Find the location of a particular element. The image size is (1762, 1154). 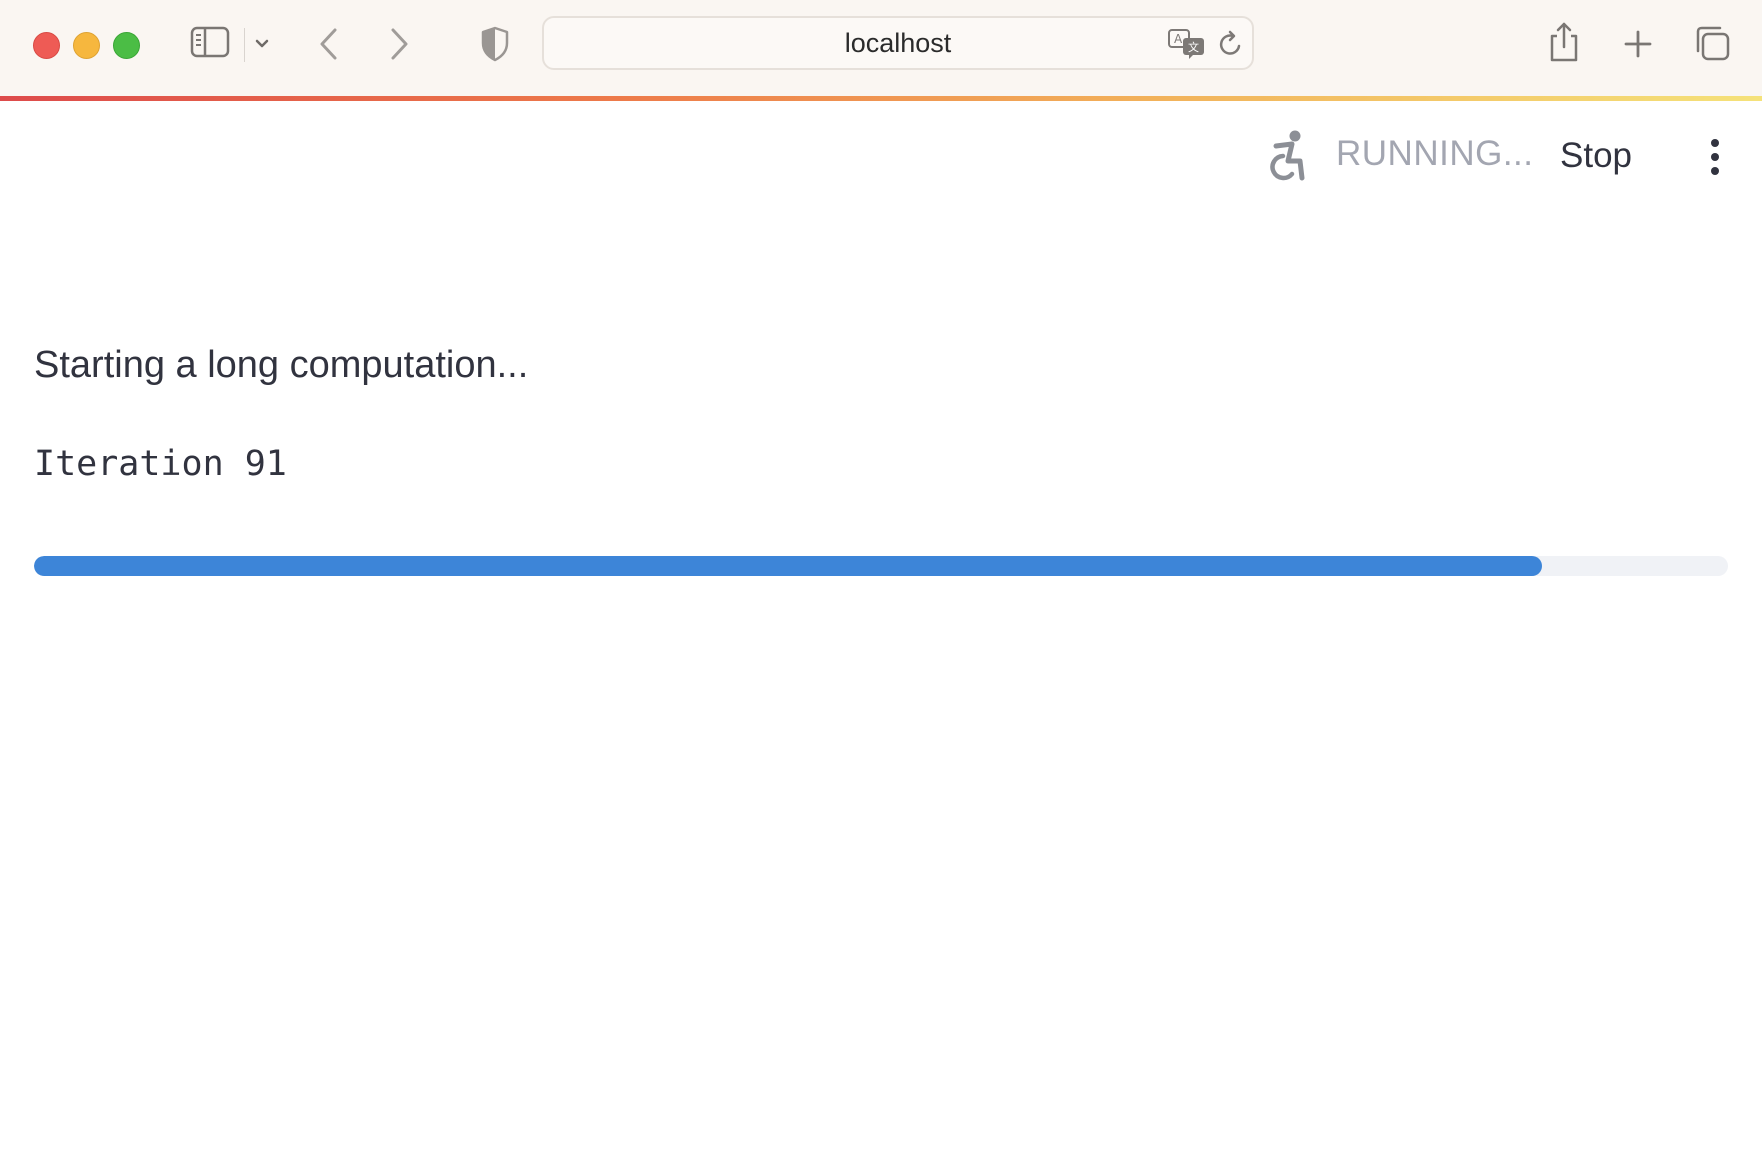

toolbar-divider is located at coordinates (244, 45).